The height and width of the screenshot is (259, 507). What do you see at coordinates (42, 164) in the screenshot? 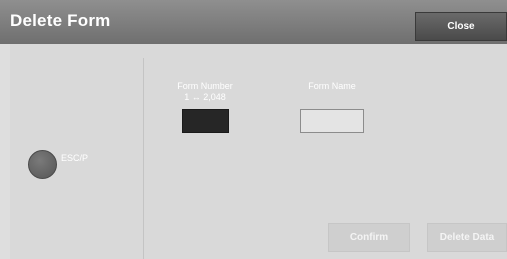
I see `esc-status-indicator-icon` at bounding box center [42, 164].